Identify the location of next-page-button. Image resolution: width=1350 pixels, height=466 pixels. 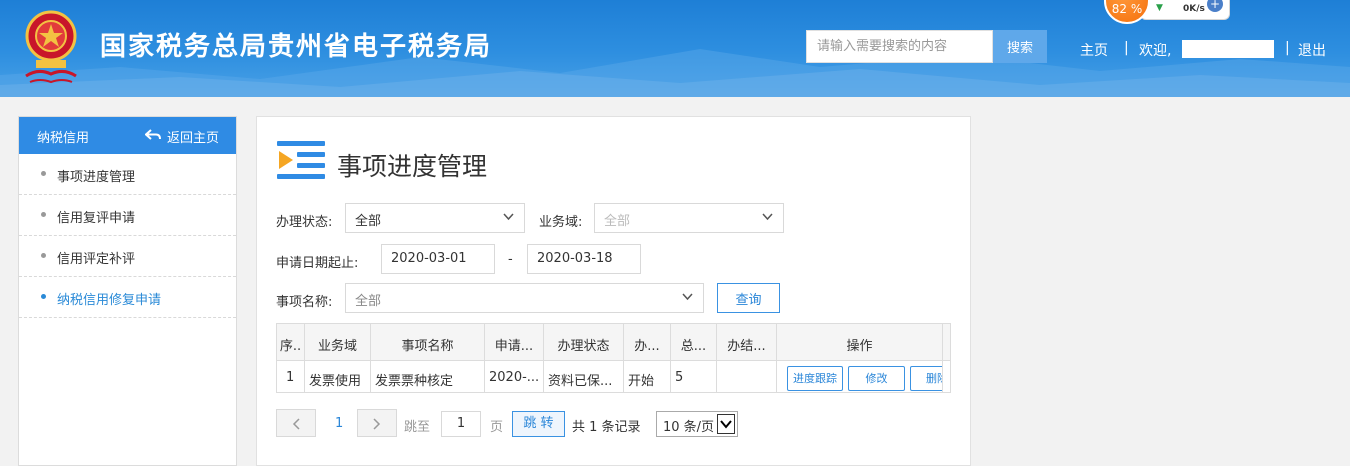
(377, 423).